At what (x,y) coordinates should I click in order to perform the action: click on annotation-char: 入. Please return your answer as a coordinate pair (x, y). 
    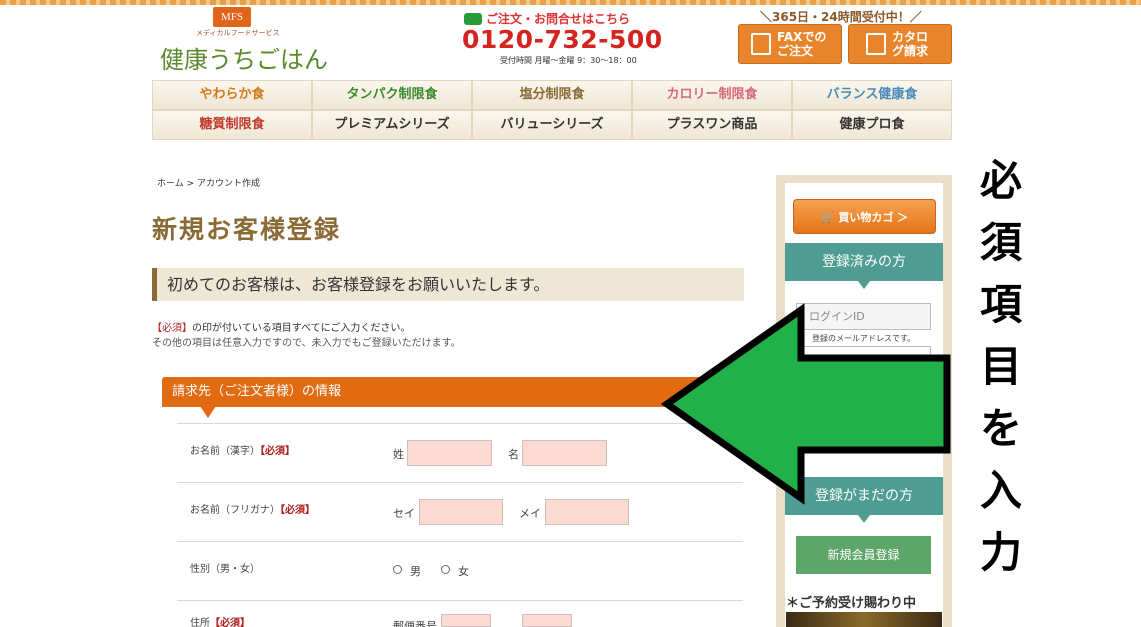
    Looking at the image, I should click on (1000, 490).